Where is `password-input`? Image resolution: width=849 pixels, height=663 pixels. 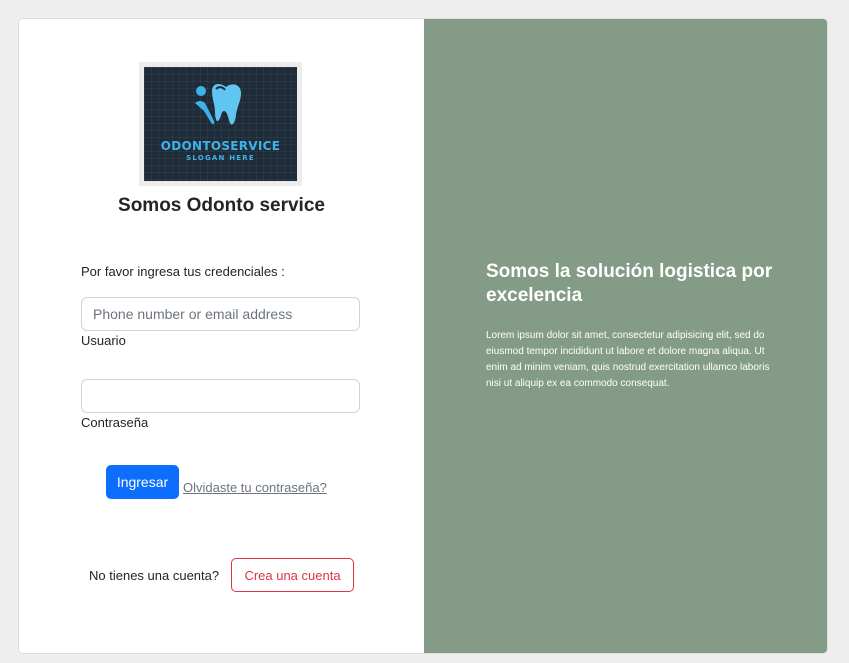
password-input is located at coordinates (220, 396).